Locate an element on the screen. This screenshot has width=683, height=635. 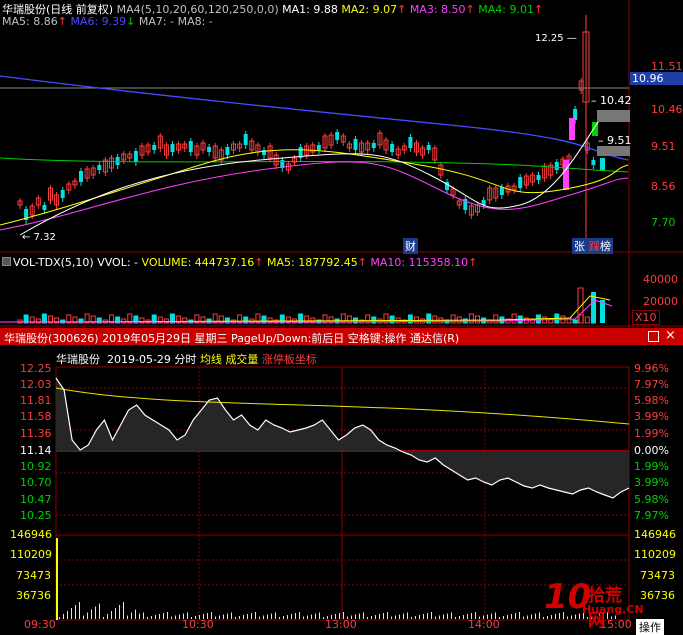
kline-tick: 7.70 is located at coordinates (663, 222).